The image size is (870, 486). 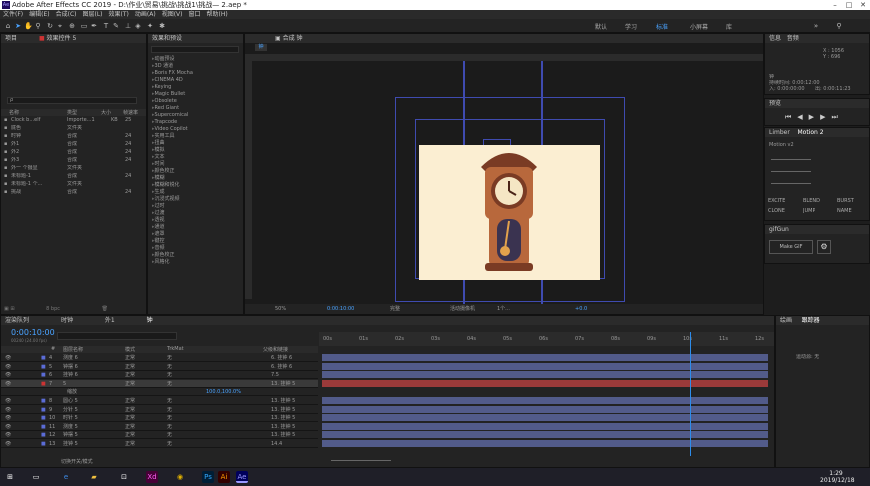 I want to click on effect-category: 风格化, so click(x=195, y=262).